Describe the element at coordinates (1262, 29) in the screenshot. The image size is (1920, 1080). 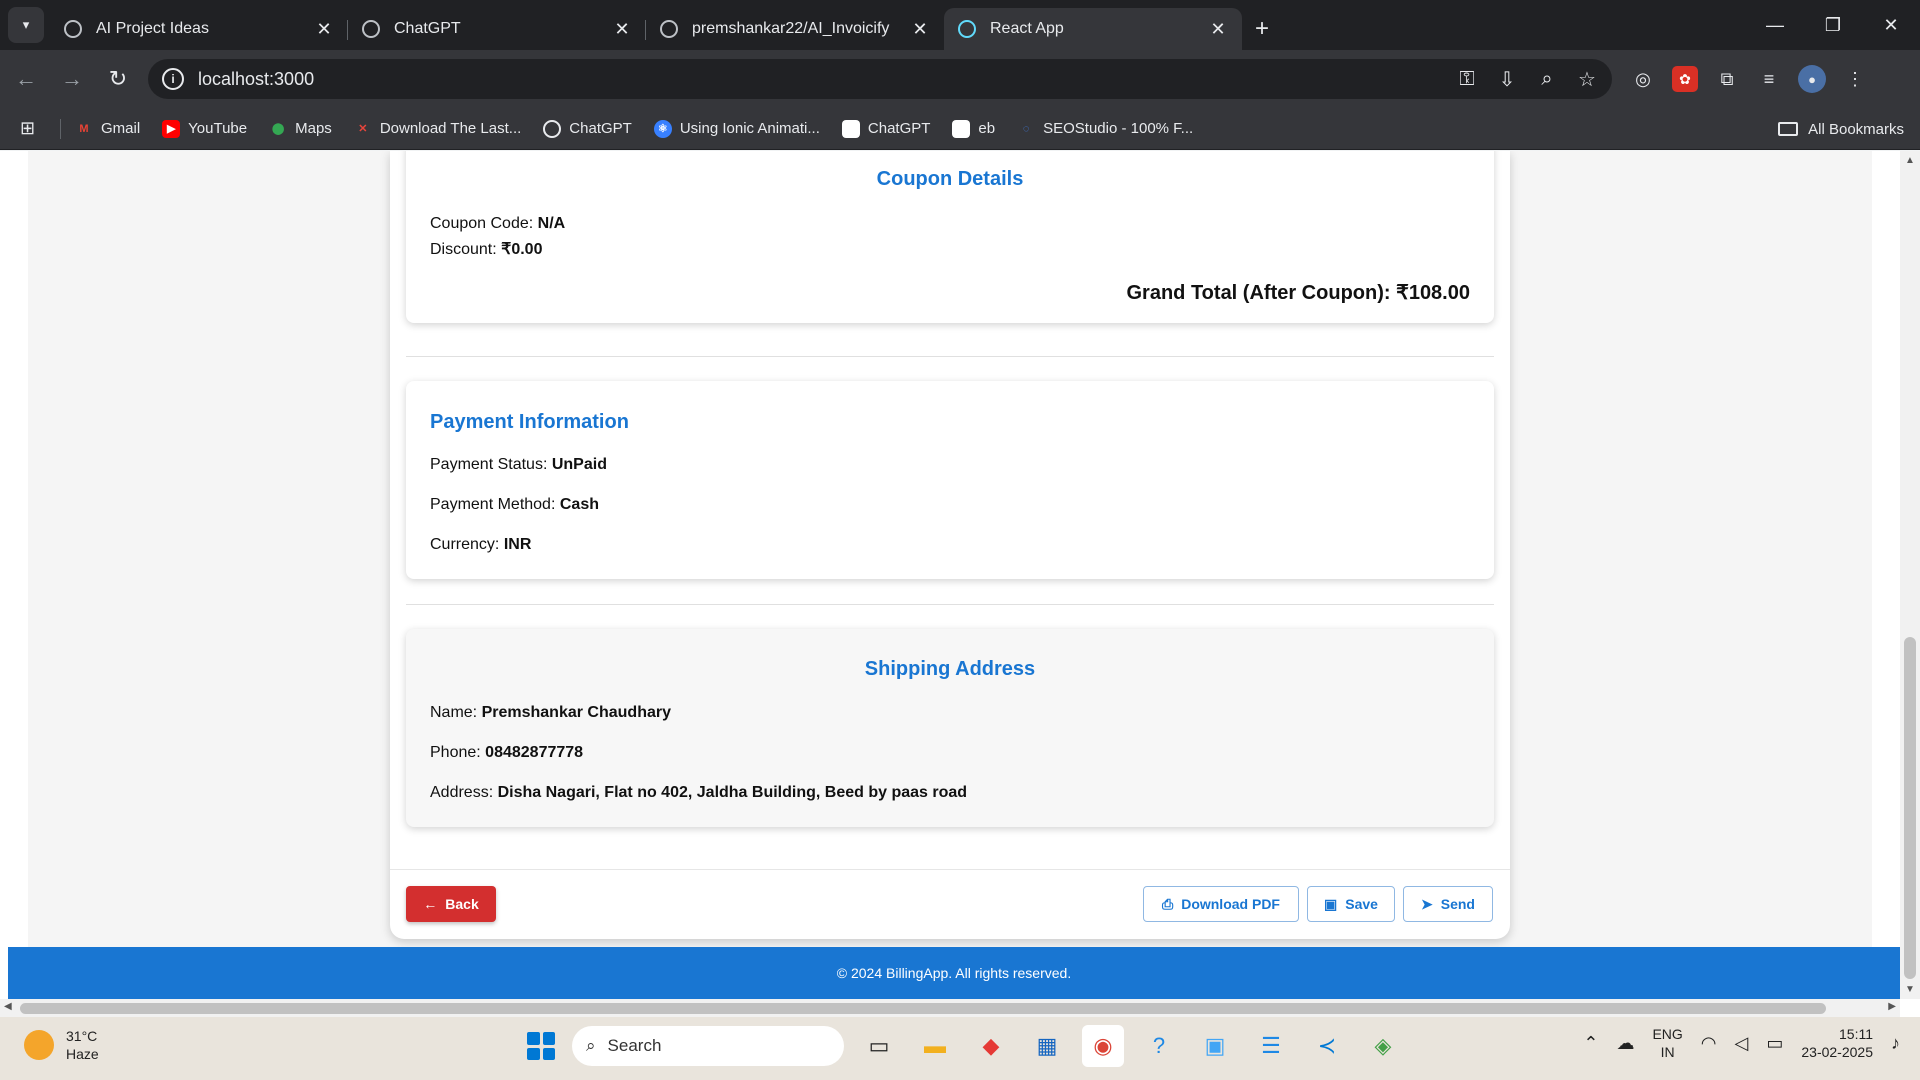
I see `new-tab-button: +` at that location.